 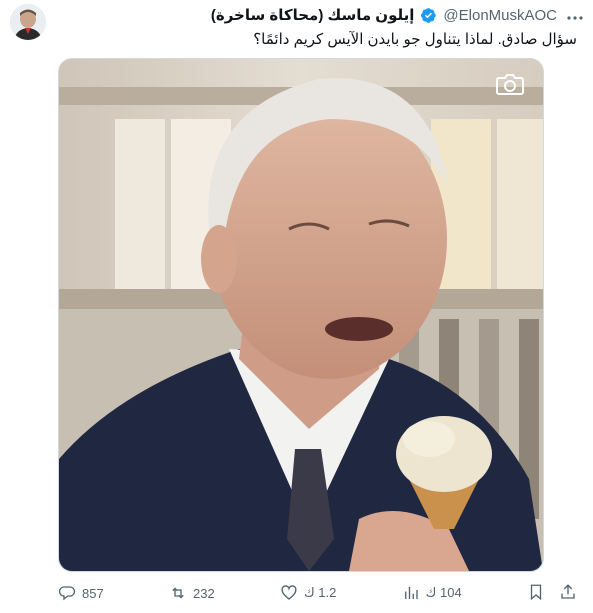 I want to click on views-button: 104 ك, so click(x=432, y=593).